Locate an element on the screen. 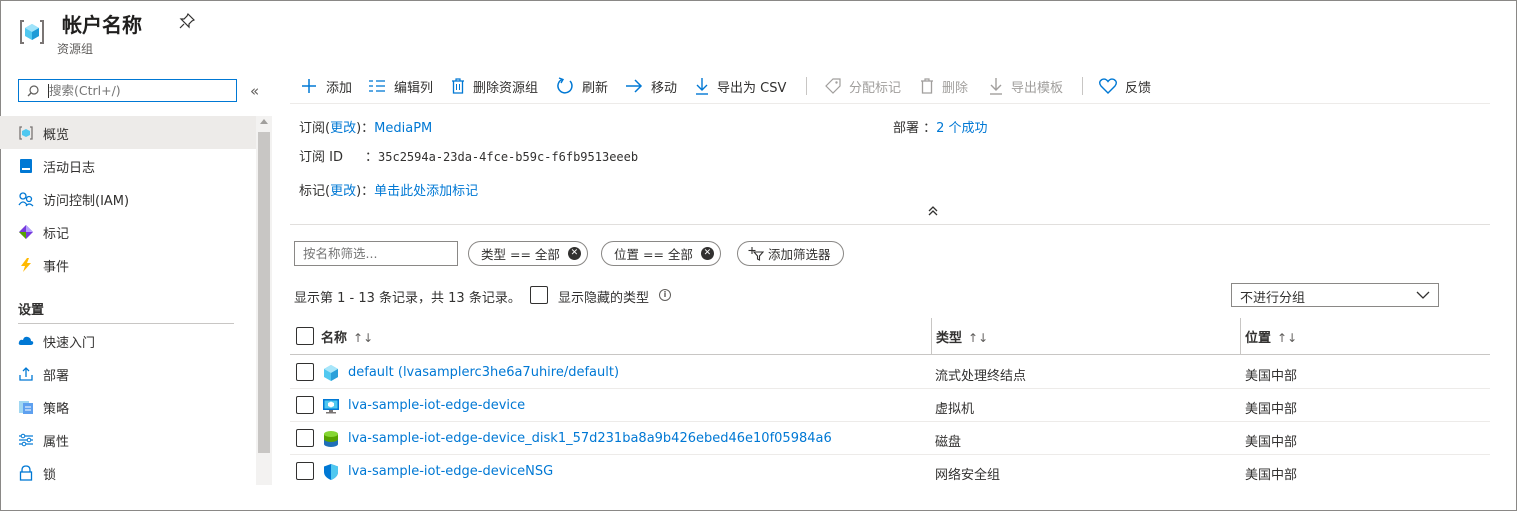 Image resolution: width=1517 pixels, height=511 pixels. sidebar-item-label: 标记 is located at coordinates (56, 234).